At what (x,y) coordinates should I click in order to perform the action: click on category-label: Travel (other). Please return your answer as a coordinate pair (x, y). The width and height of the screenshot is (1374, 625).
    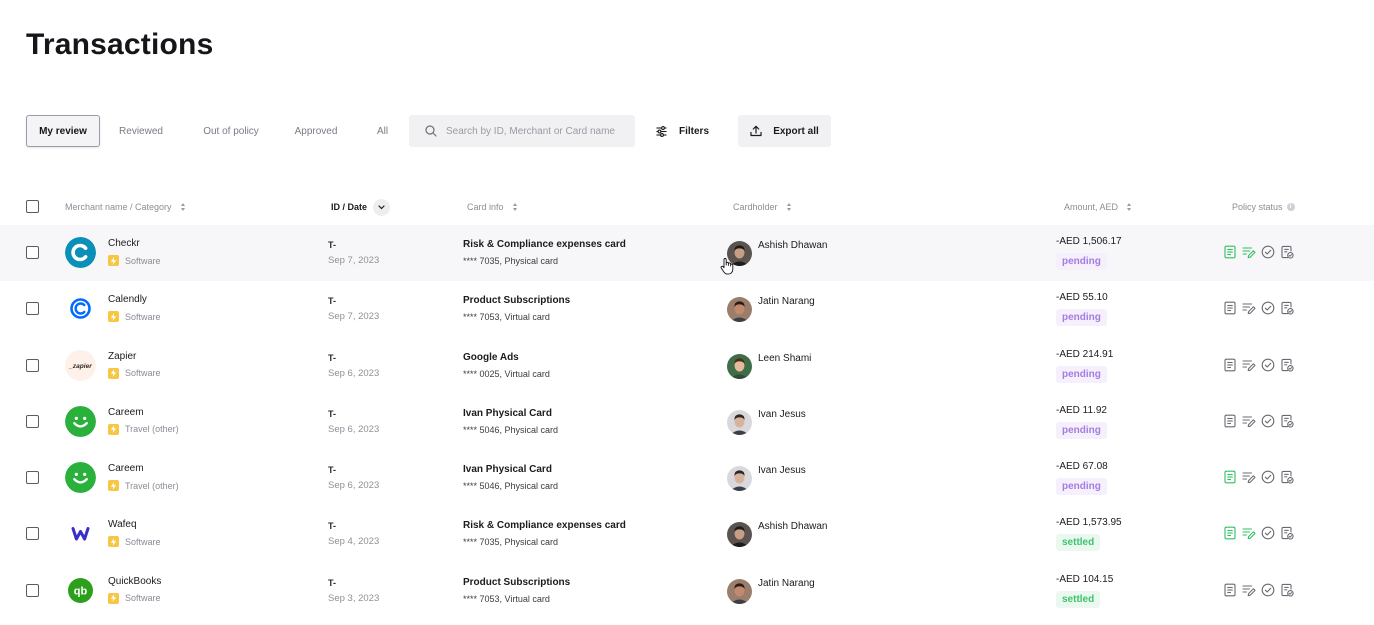
    Looking at the image, I should click on (152, 429).